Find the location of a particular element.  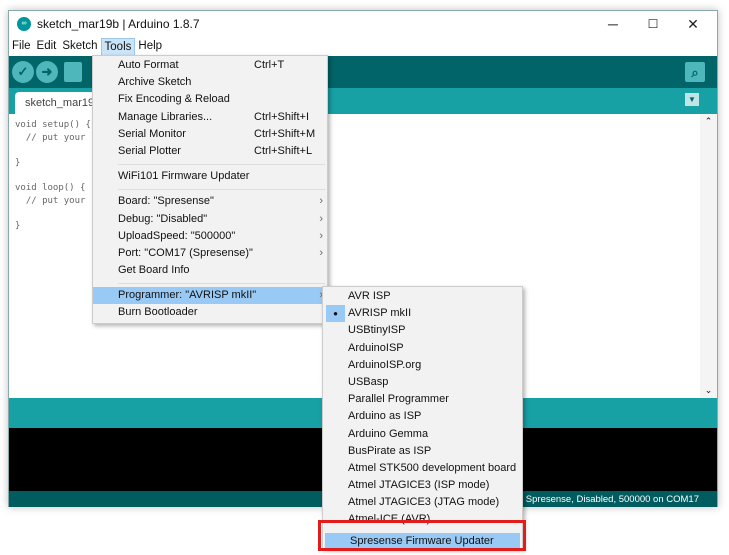

window-title: sketch_mar19b | Arduino 1.8.7 is located at coordinates (118, 24).